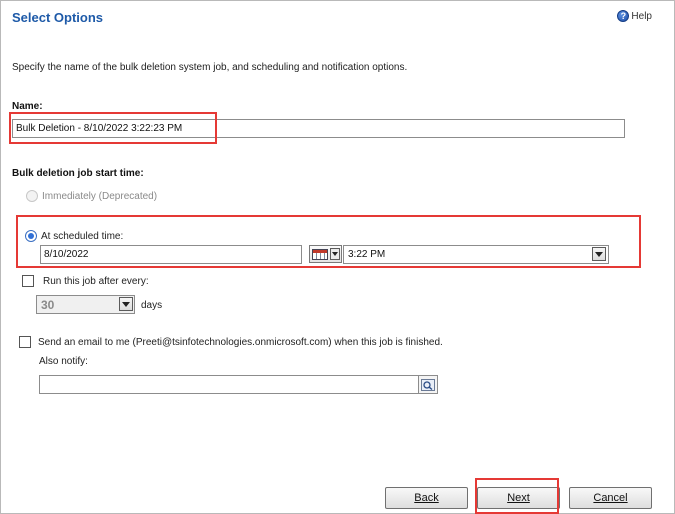  I want to click on dialog-title: Select Options, so click(58, 17).